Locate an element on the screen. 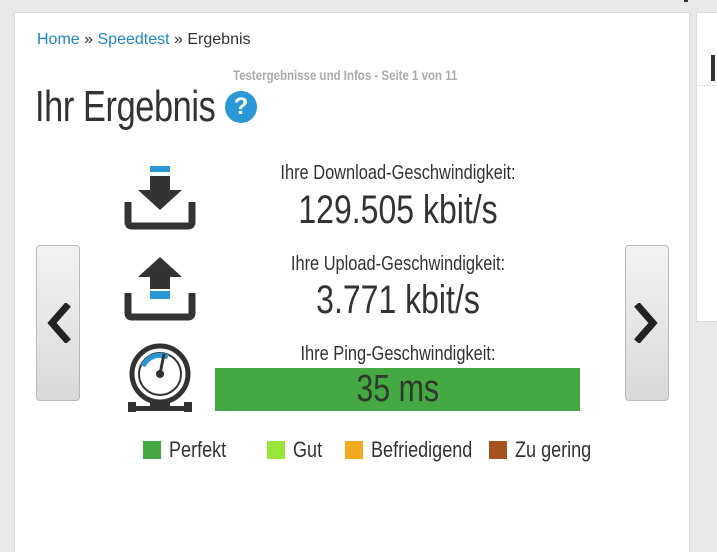 This screenshot has height=552, width=717. ping-result-bar: 35 ms is located at coordinates (397, 389).